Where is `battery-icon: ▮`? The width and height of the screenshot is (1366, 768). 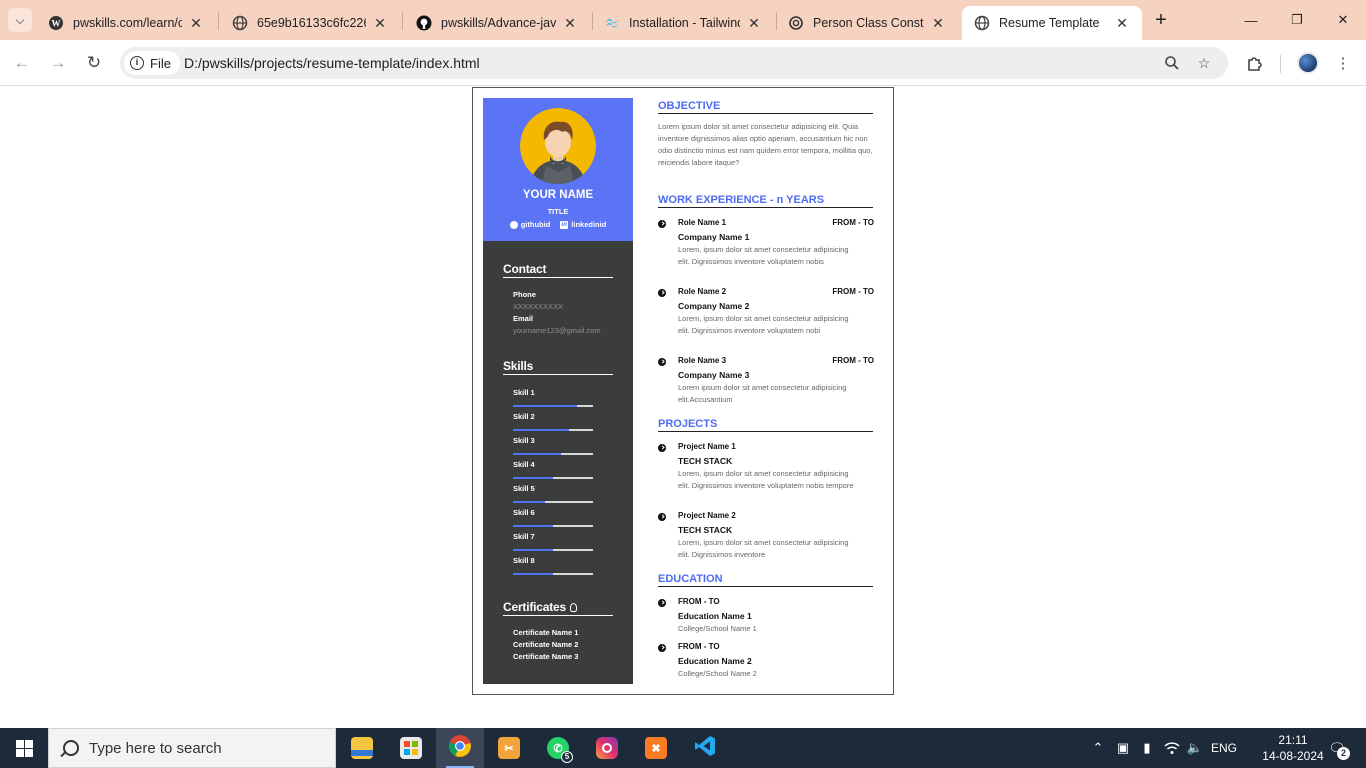
battery-icon: ▮ is located at coordinates (1147, 748).